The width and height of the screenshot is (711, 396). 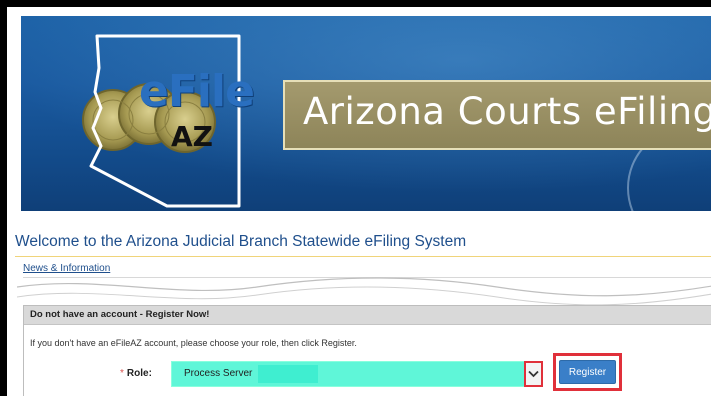 I want to click on banner-title: Arizona Courts eFiling, so click(x=507, y=111).